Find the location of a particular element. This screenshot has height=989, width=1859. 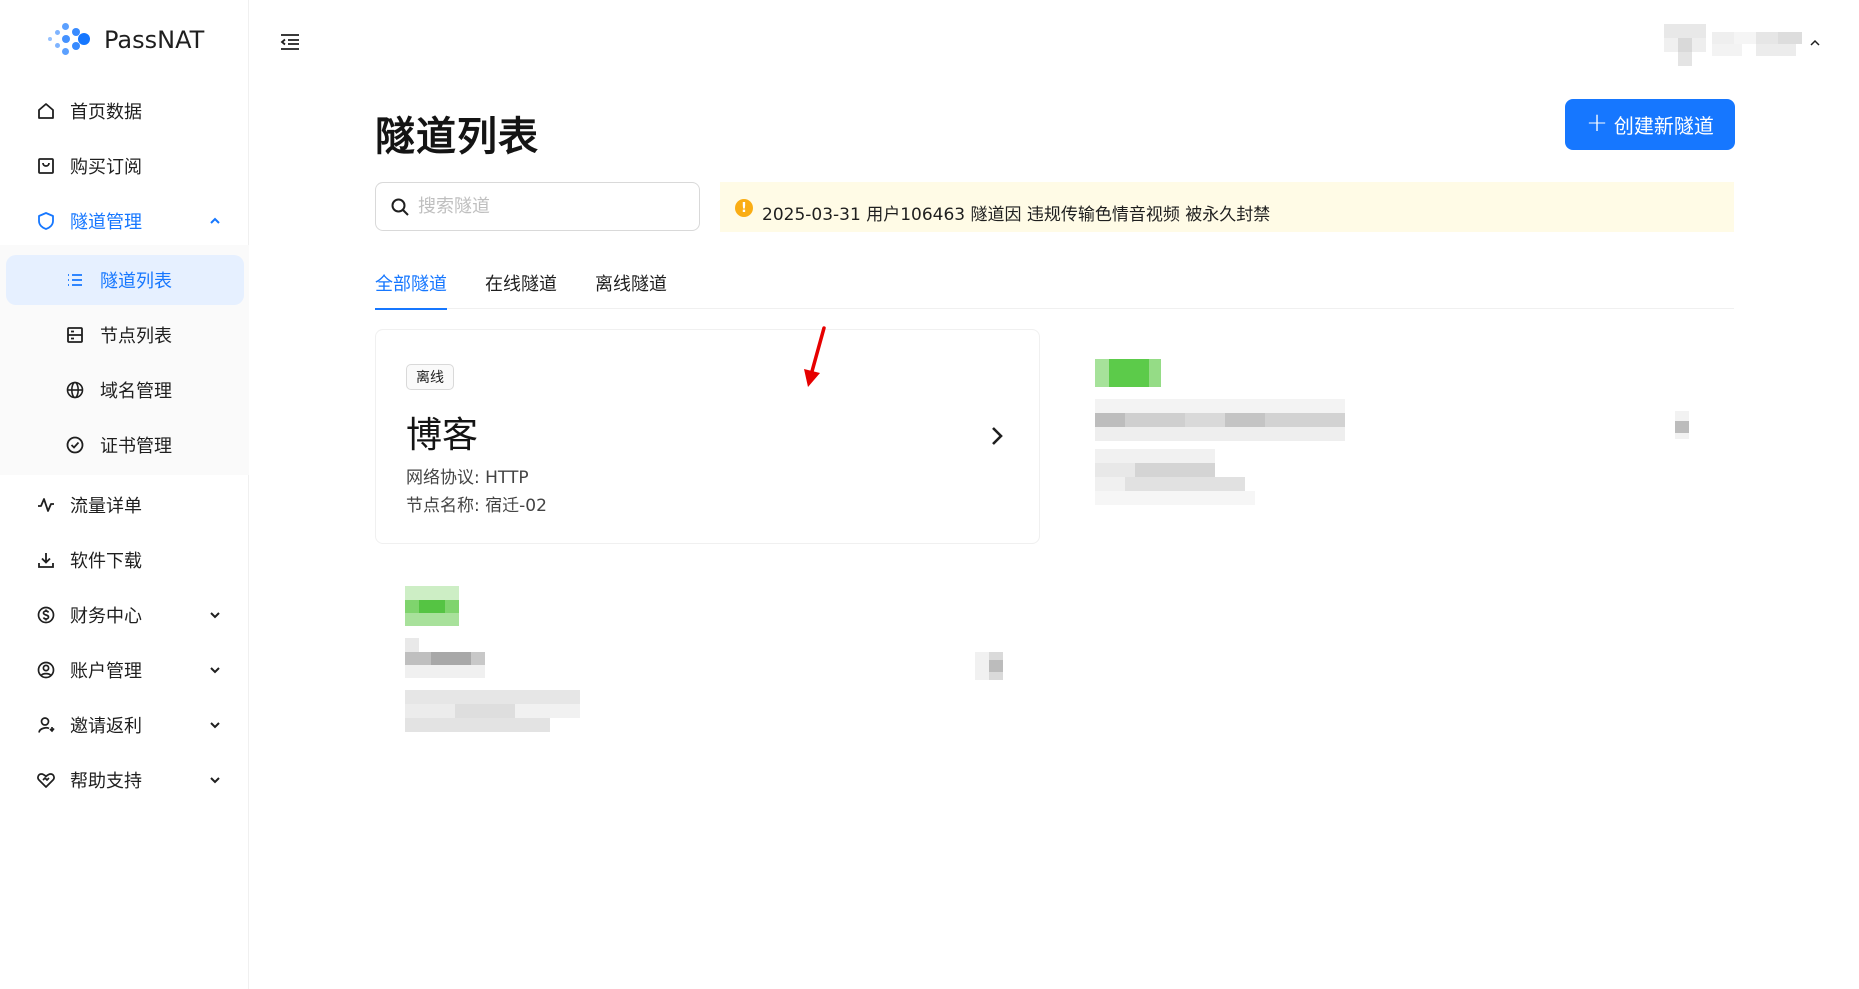

tunnel-node: 节点名称: 宿迁-02 is located at coordinates (476, 506).